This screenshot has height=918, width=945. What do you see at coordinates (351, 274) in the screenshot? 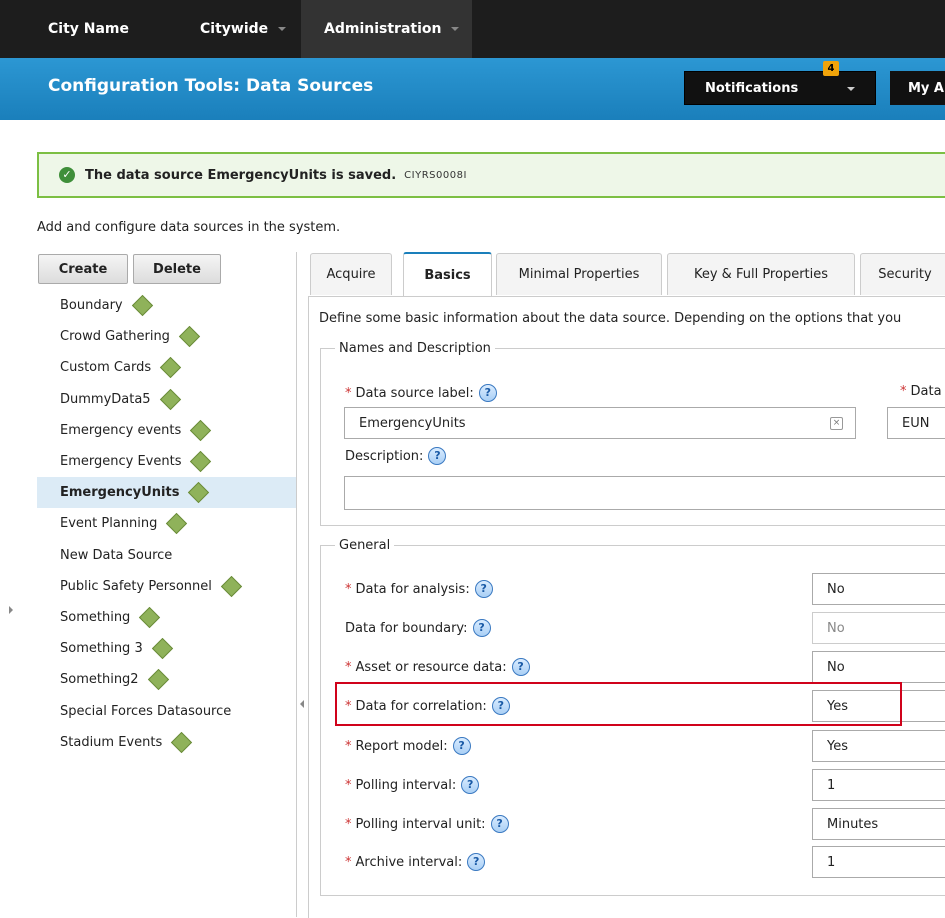
I see `tab-acquire: Acquire` at bounding box center [351, 274].